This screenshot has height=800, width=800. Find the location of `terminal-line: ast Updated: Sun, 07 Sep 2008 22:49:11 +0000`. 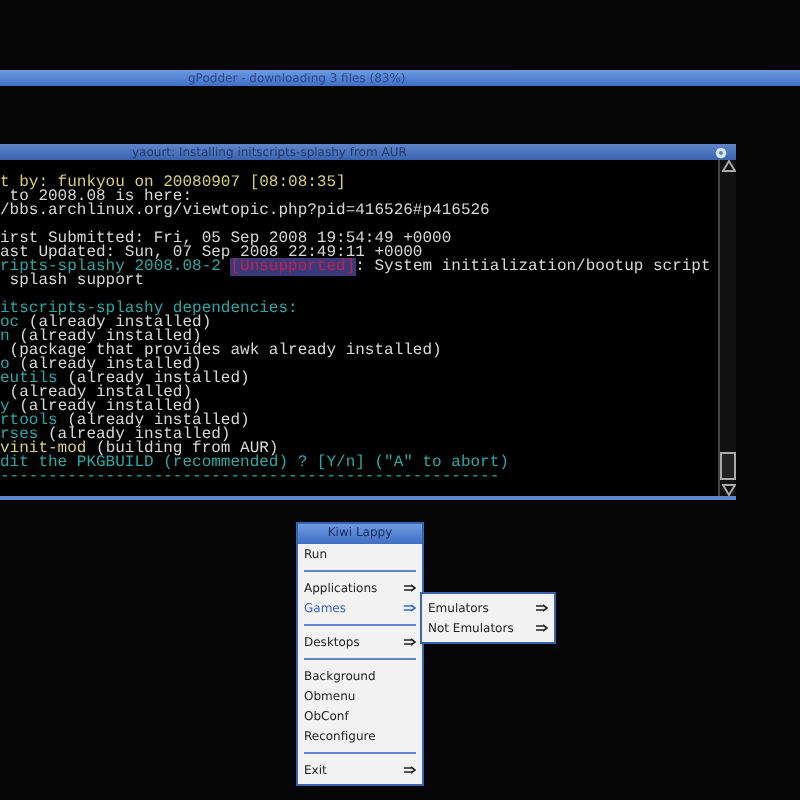

terminal-line: ast Updated: Sun, 07 Sep 2008 22:49:11 +0000 is located at coordinates (211, 253).